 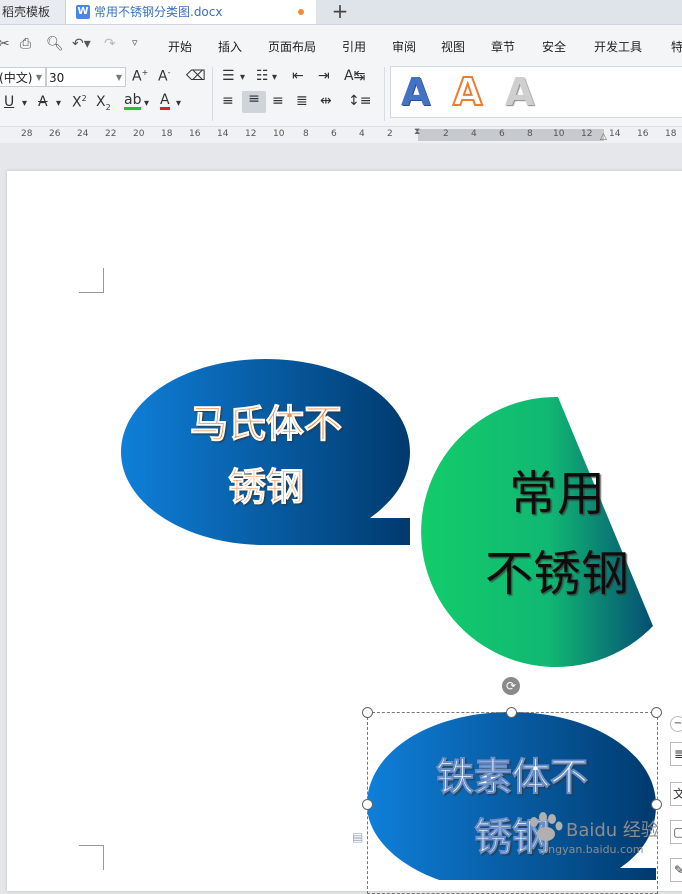 What do you see at coordinates (593, 849) in the screenshot?
I see `watermark-url: jingyan.baidu.com` at bounding box center [593, 849].